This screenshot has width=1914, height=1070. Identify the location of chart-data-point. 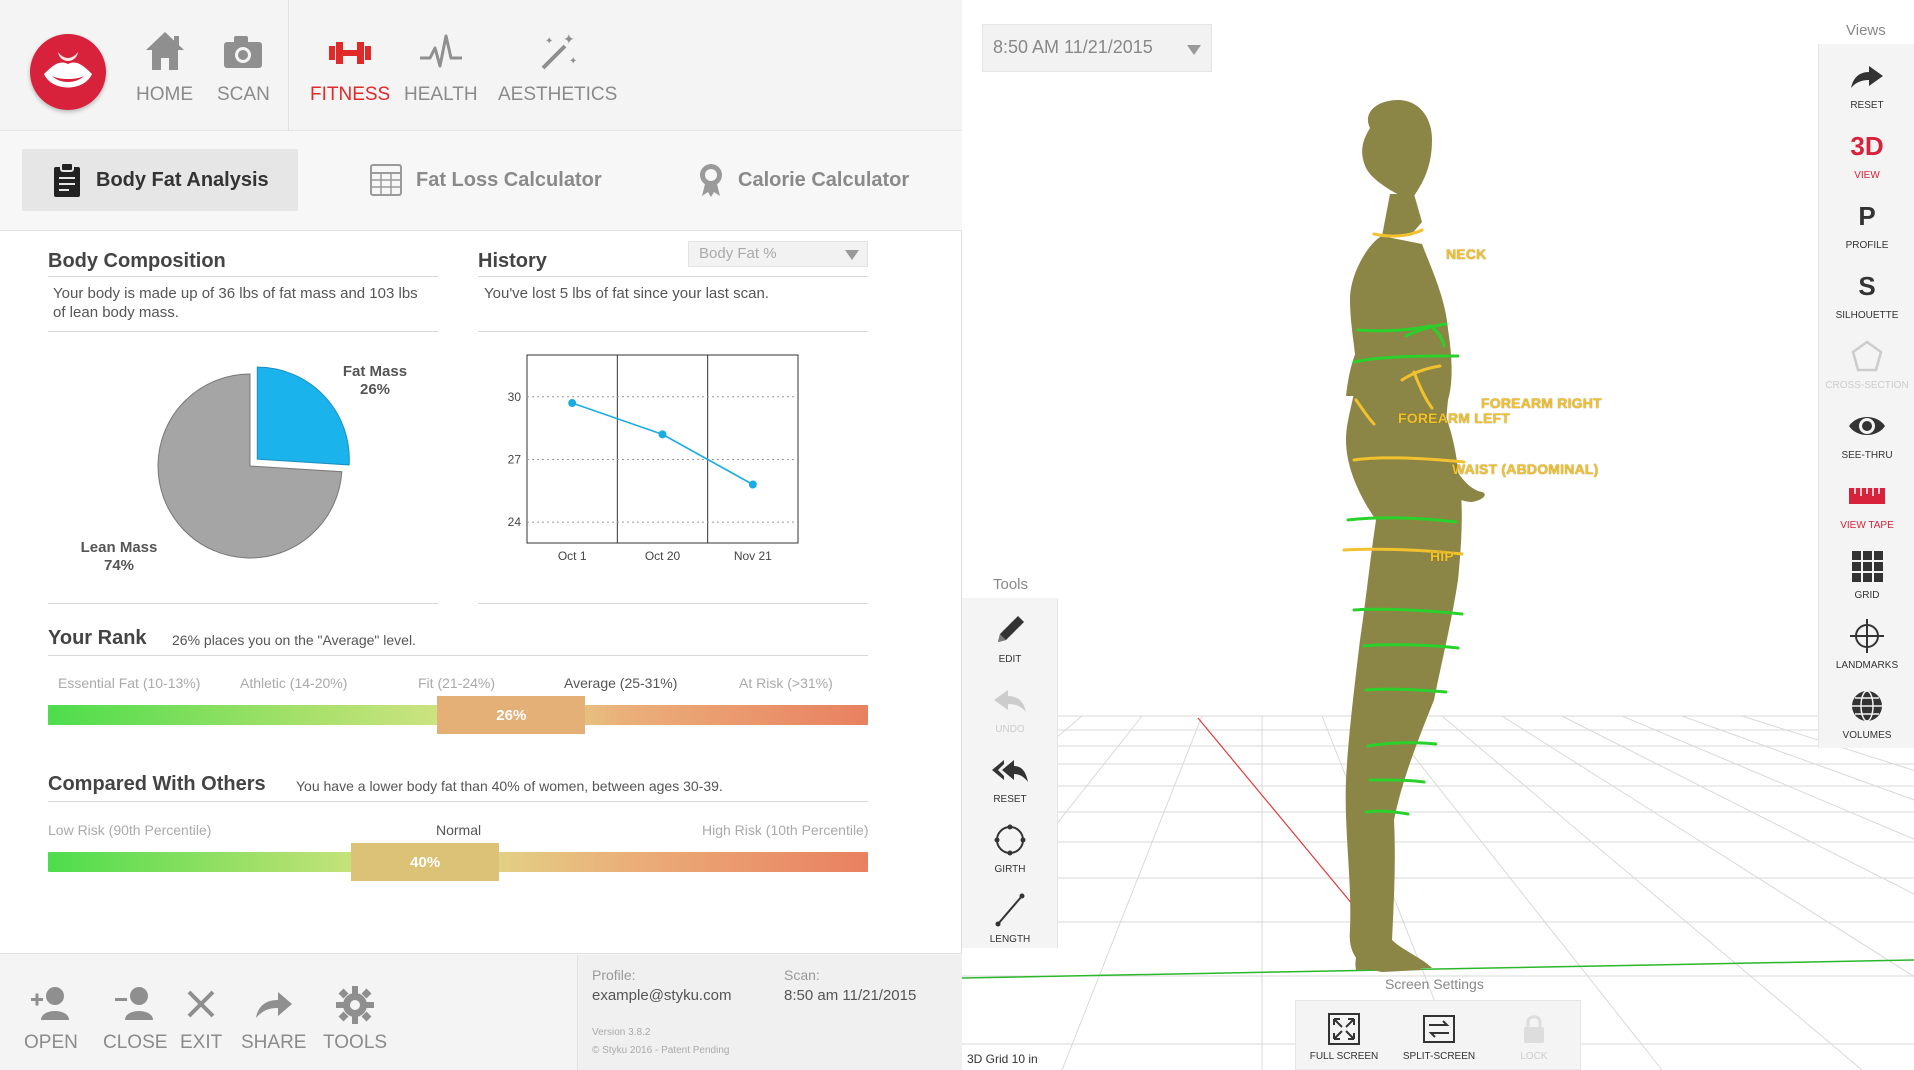
(662, 434).